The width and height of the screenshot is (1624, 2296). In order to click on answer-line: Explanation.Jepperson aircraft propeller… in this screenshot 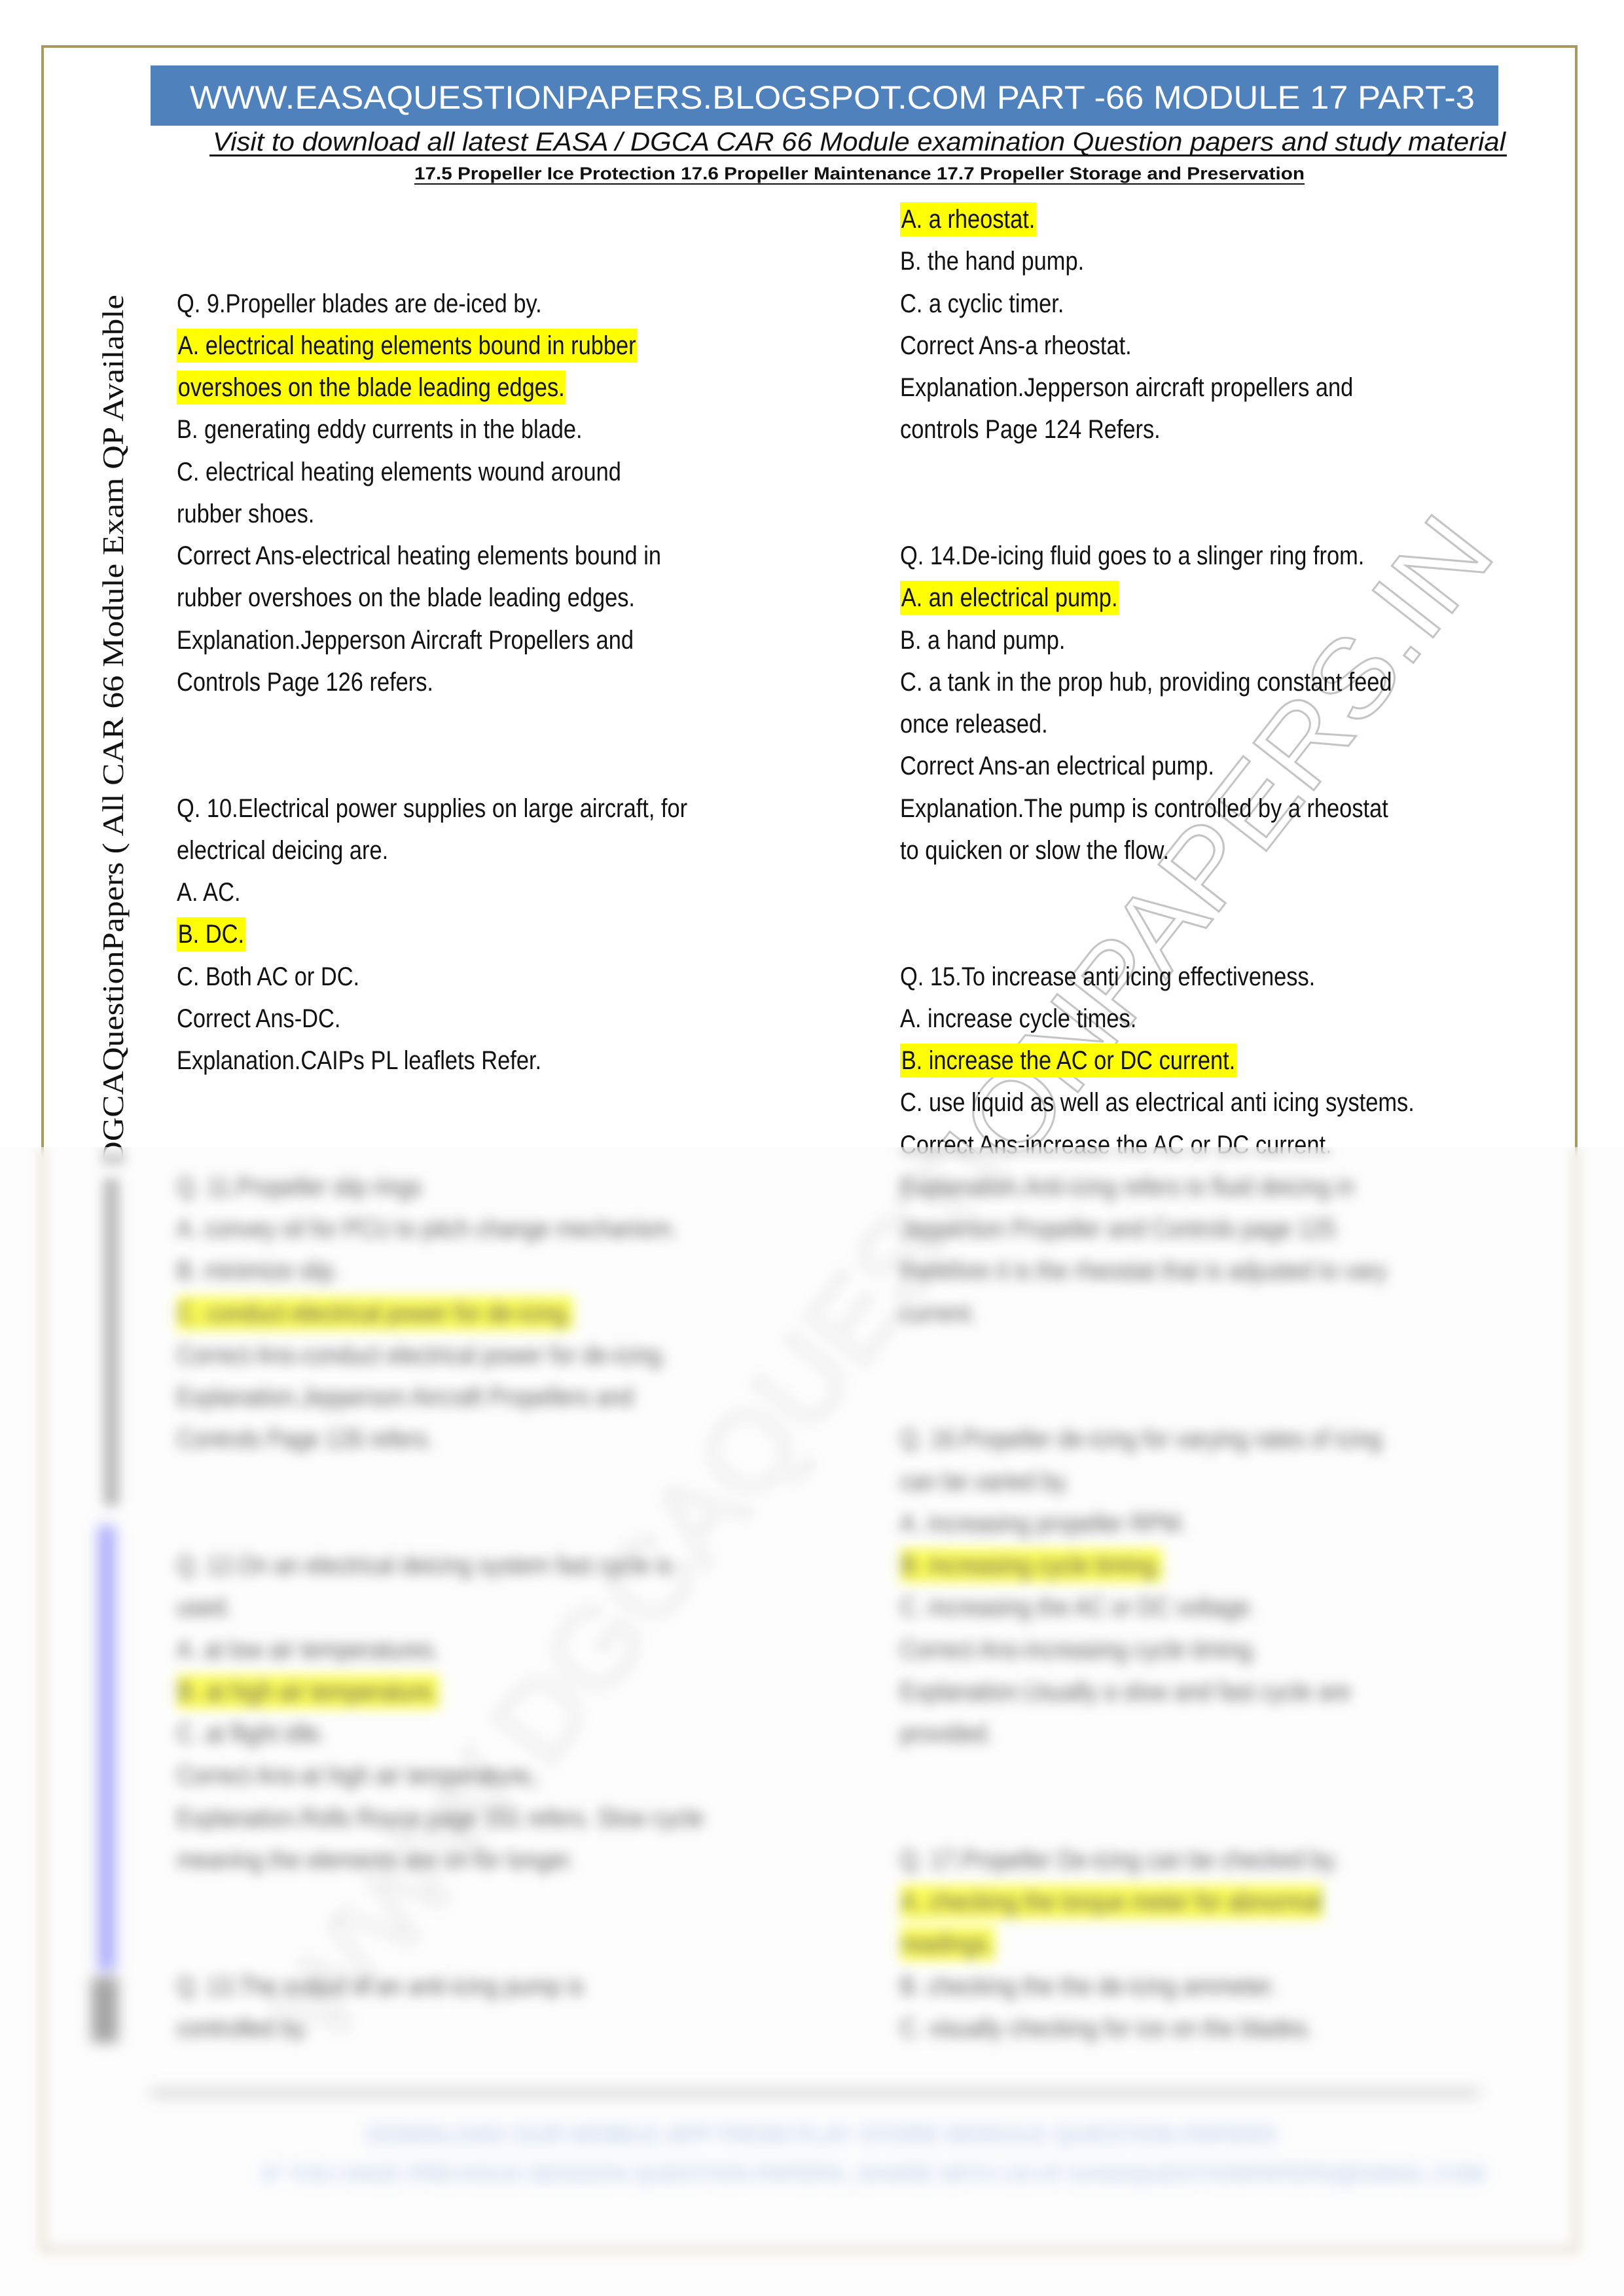, I will do `click(1157, 388)`.